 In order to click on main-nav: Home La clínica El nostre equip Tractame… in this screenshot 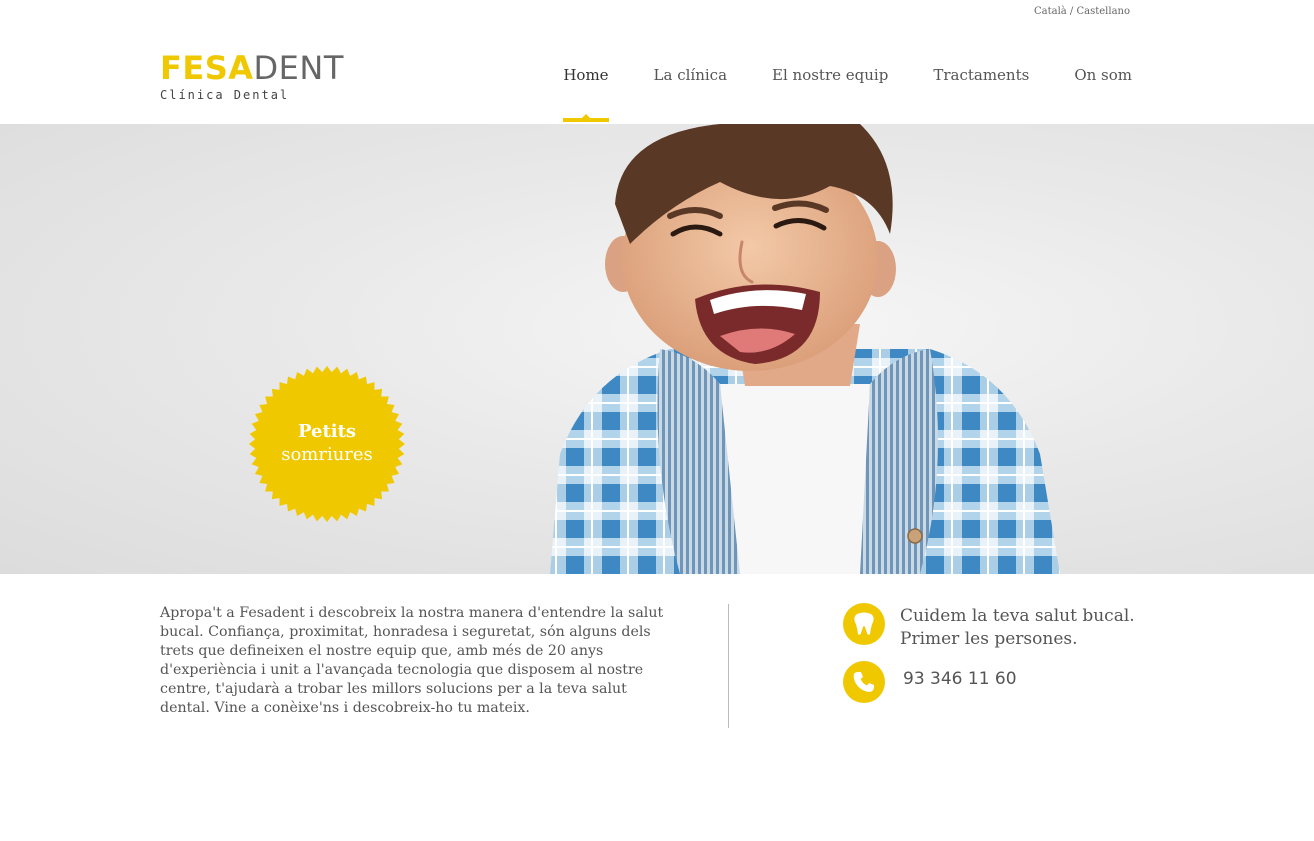, I will do `click(825, 94)`.